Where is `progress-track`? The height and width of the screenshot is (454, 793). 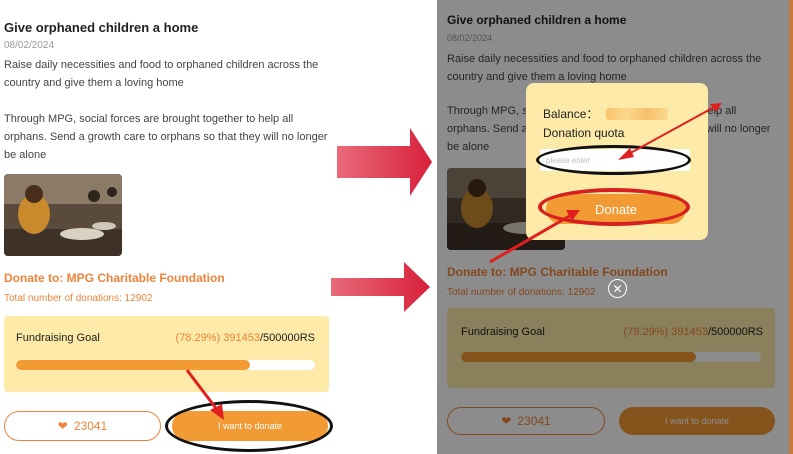 progress-track is located at coordinates (165, 365).